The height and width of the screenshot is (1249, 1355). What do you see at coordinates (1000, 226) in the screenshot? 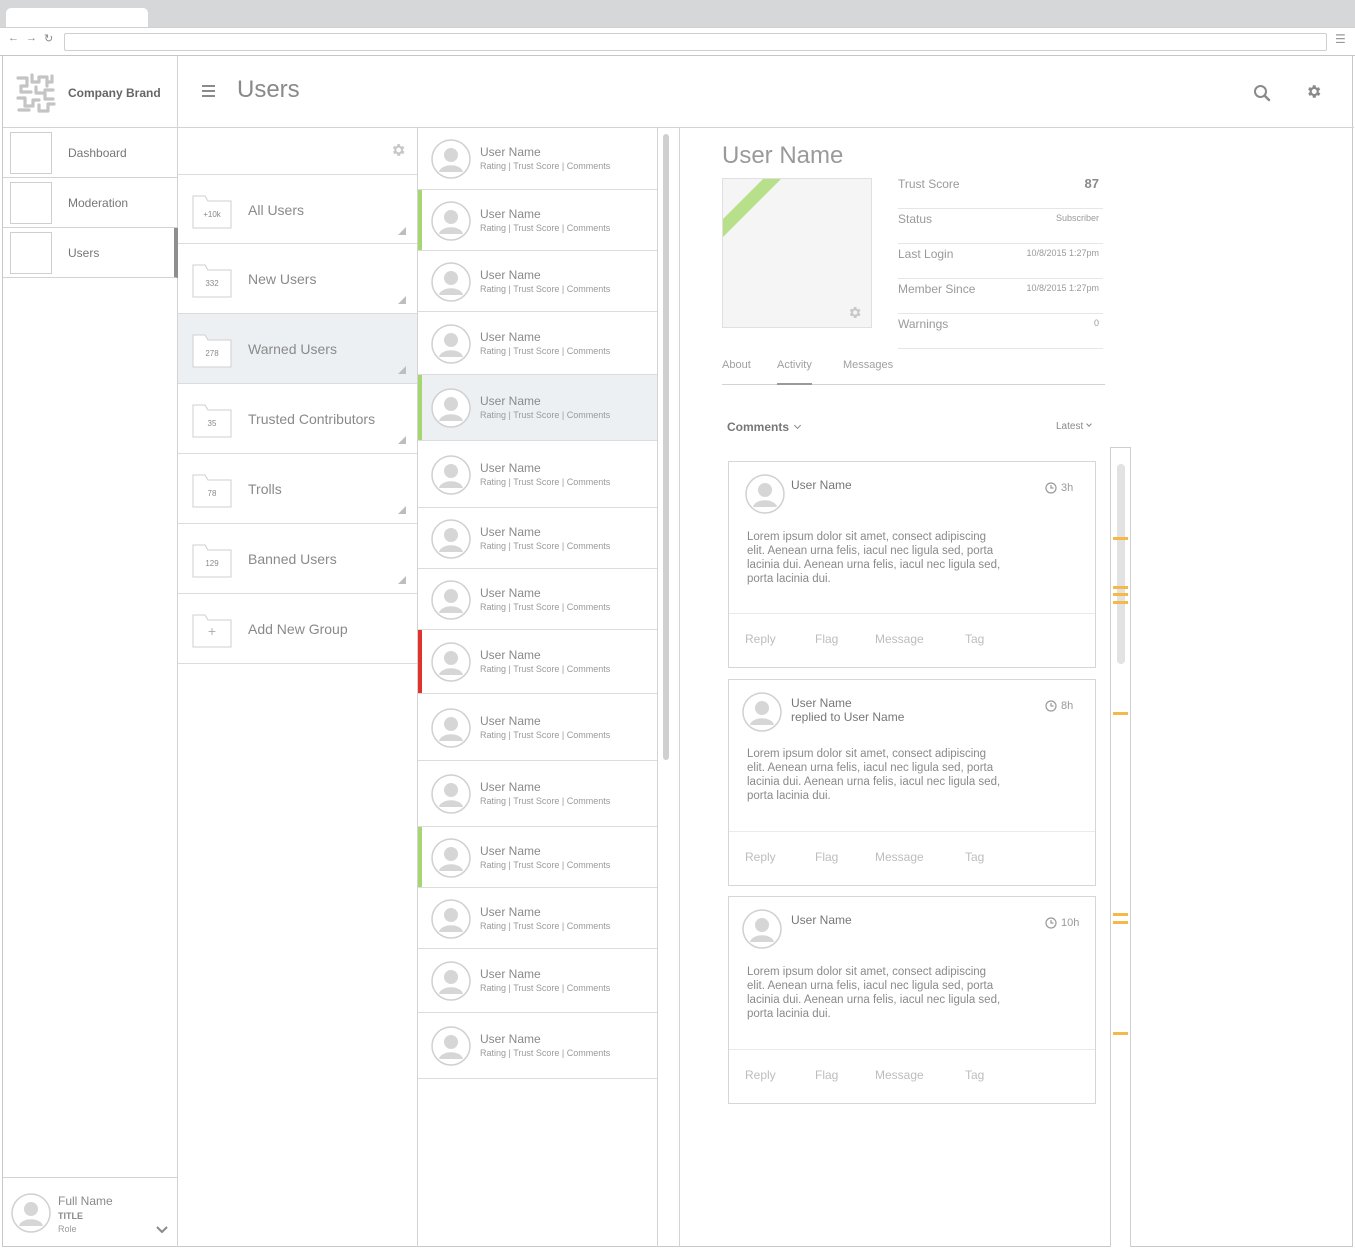
I see `stat-row: Status Subscriber` at bounding box center [1000, 226].